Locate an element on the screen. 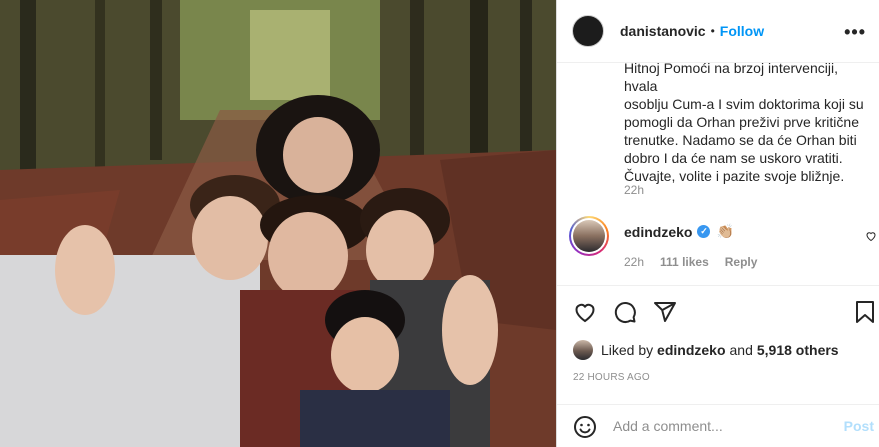 The height and width of the screenshot is (447, 879). comment-text: 👏🏼 is located at coordinates (725, 231).